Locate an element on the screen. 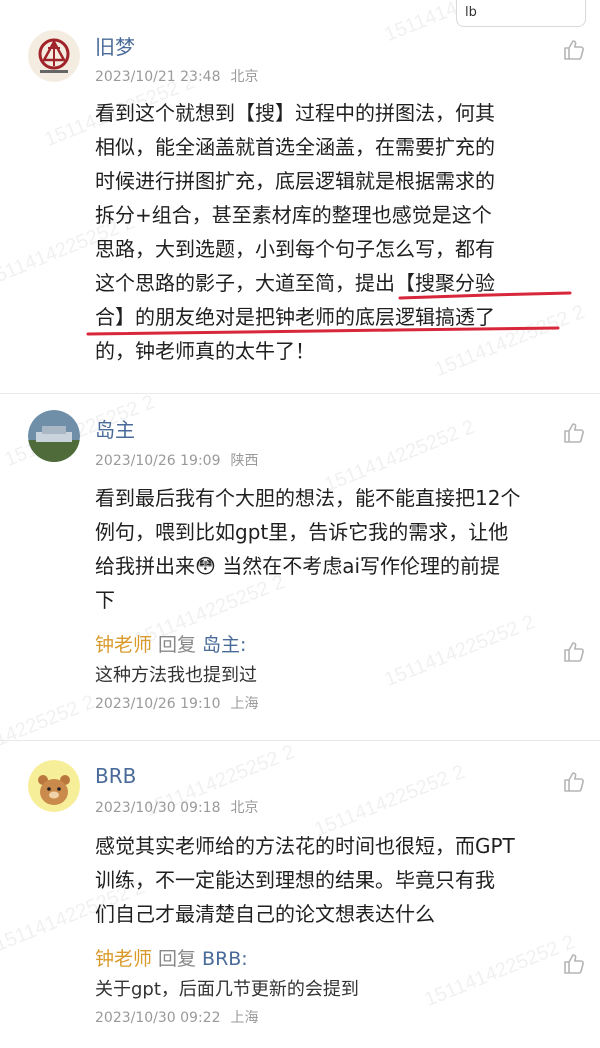 This screenshot has height=1048, width=600. comment-time: 2023/10/26 19:09 is located at coordinates (158, 461).